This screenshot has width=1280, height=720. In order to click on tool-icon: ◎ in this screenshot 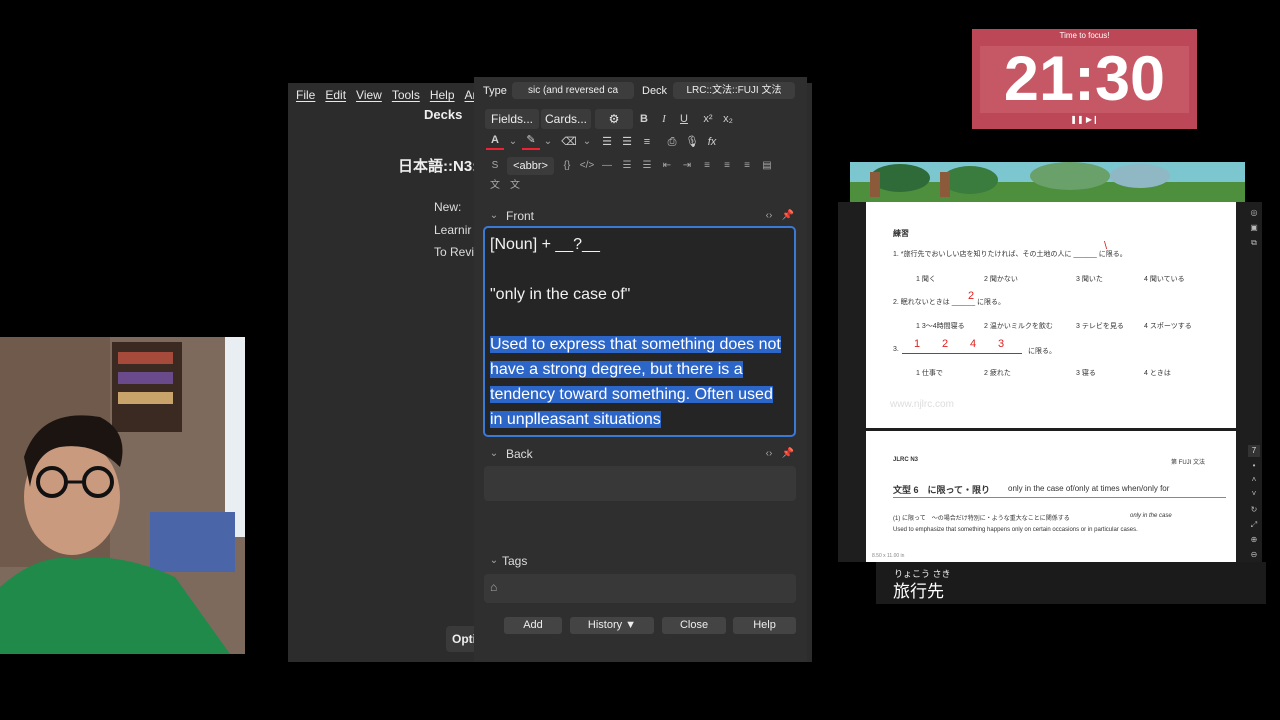, I will do `click(1254, 213)`.